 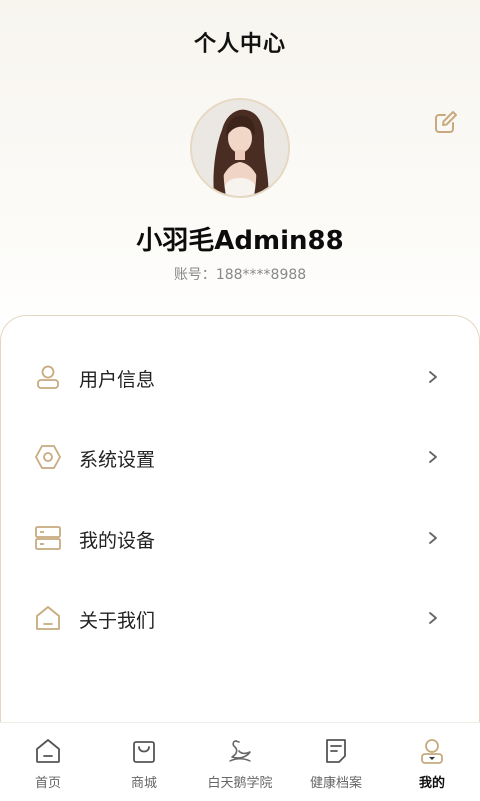 What do you see at coordinates (48, 377) in the screenshot?
I see `user-icon` at bounding box center [48, 377].